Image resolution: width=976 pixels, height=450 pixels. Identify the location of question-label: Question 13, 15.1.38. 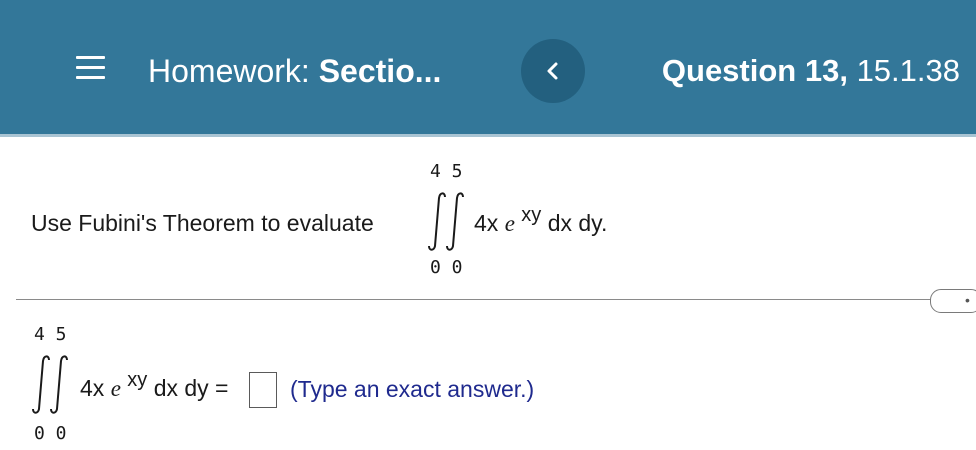
(811, 71).